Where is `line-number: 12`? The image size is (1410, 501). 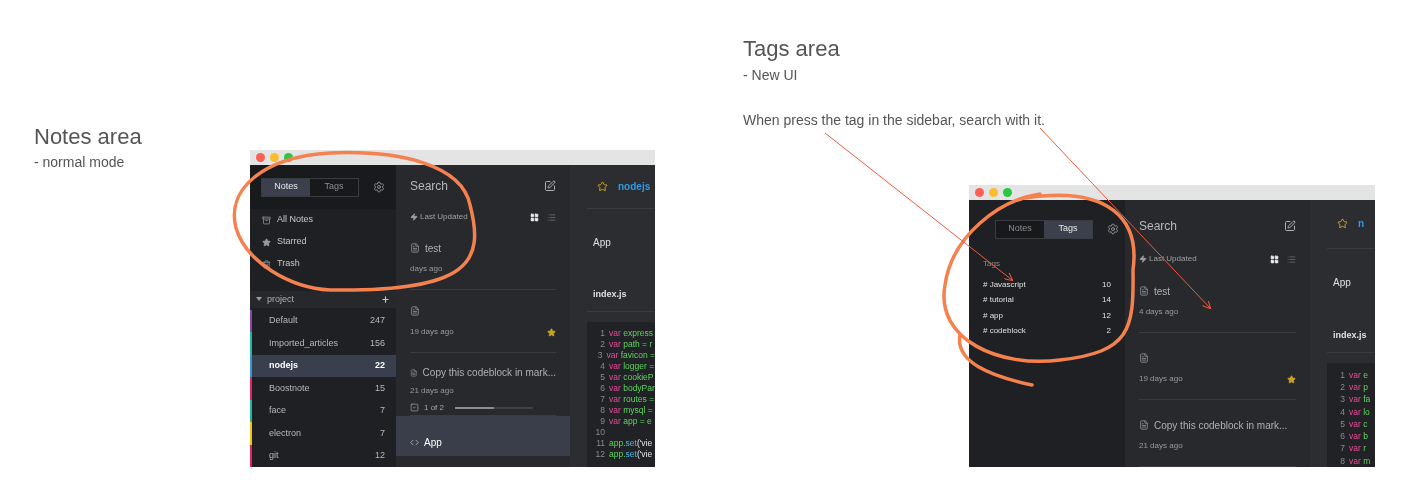 line-number: 12 is located at coordinates (600, 454).